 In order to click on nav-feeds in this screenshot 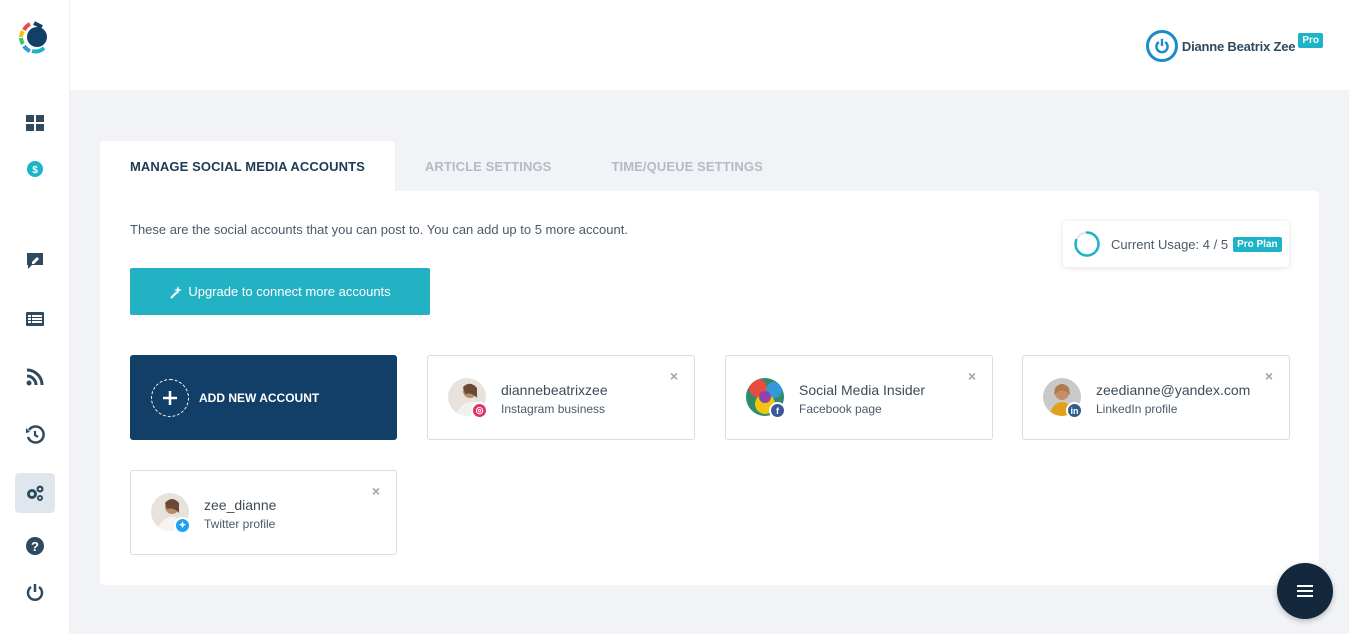, I will do `click(35, 377)`.